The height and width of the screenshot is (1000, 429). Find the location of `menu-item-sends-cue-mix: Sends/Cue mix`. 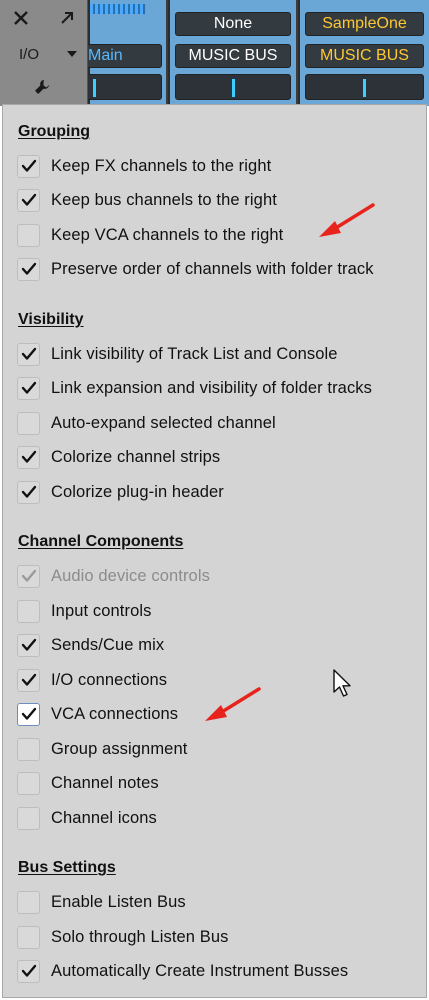

menu-item-sends-cue-mix: Sends/Cue mix is located at coordinates (219, 645).